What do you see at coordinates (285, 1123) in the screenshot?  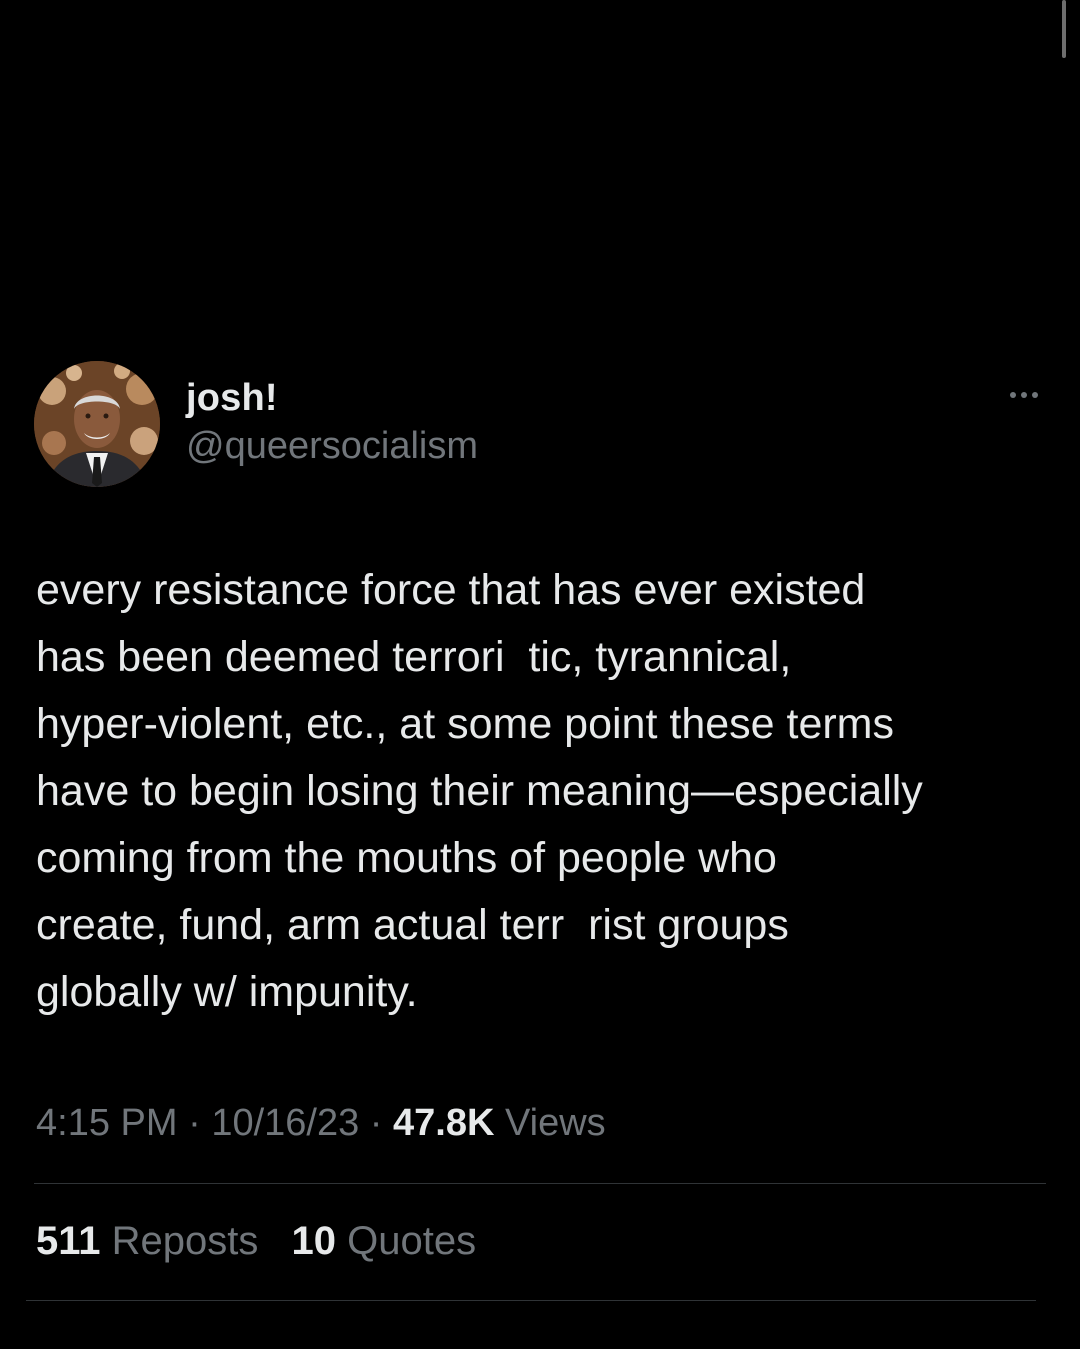 I see `tweet-date: 10/16/23` at bounding box center [285, 1123].